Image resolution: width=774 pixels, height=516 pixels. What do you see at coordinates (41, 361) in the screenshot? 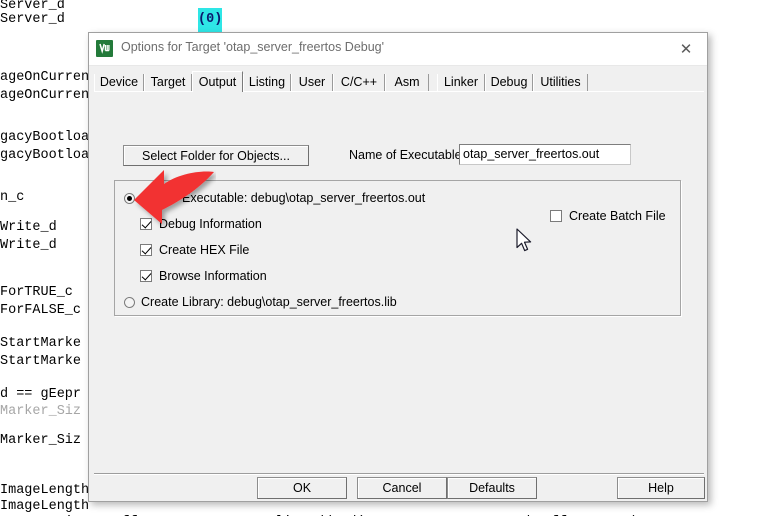
I see `code-line: StartMarke` at bounding box center [41, 361].